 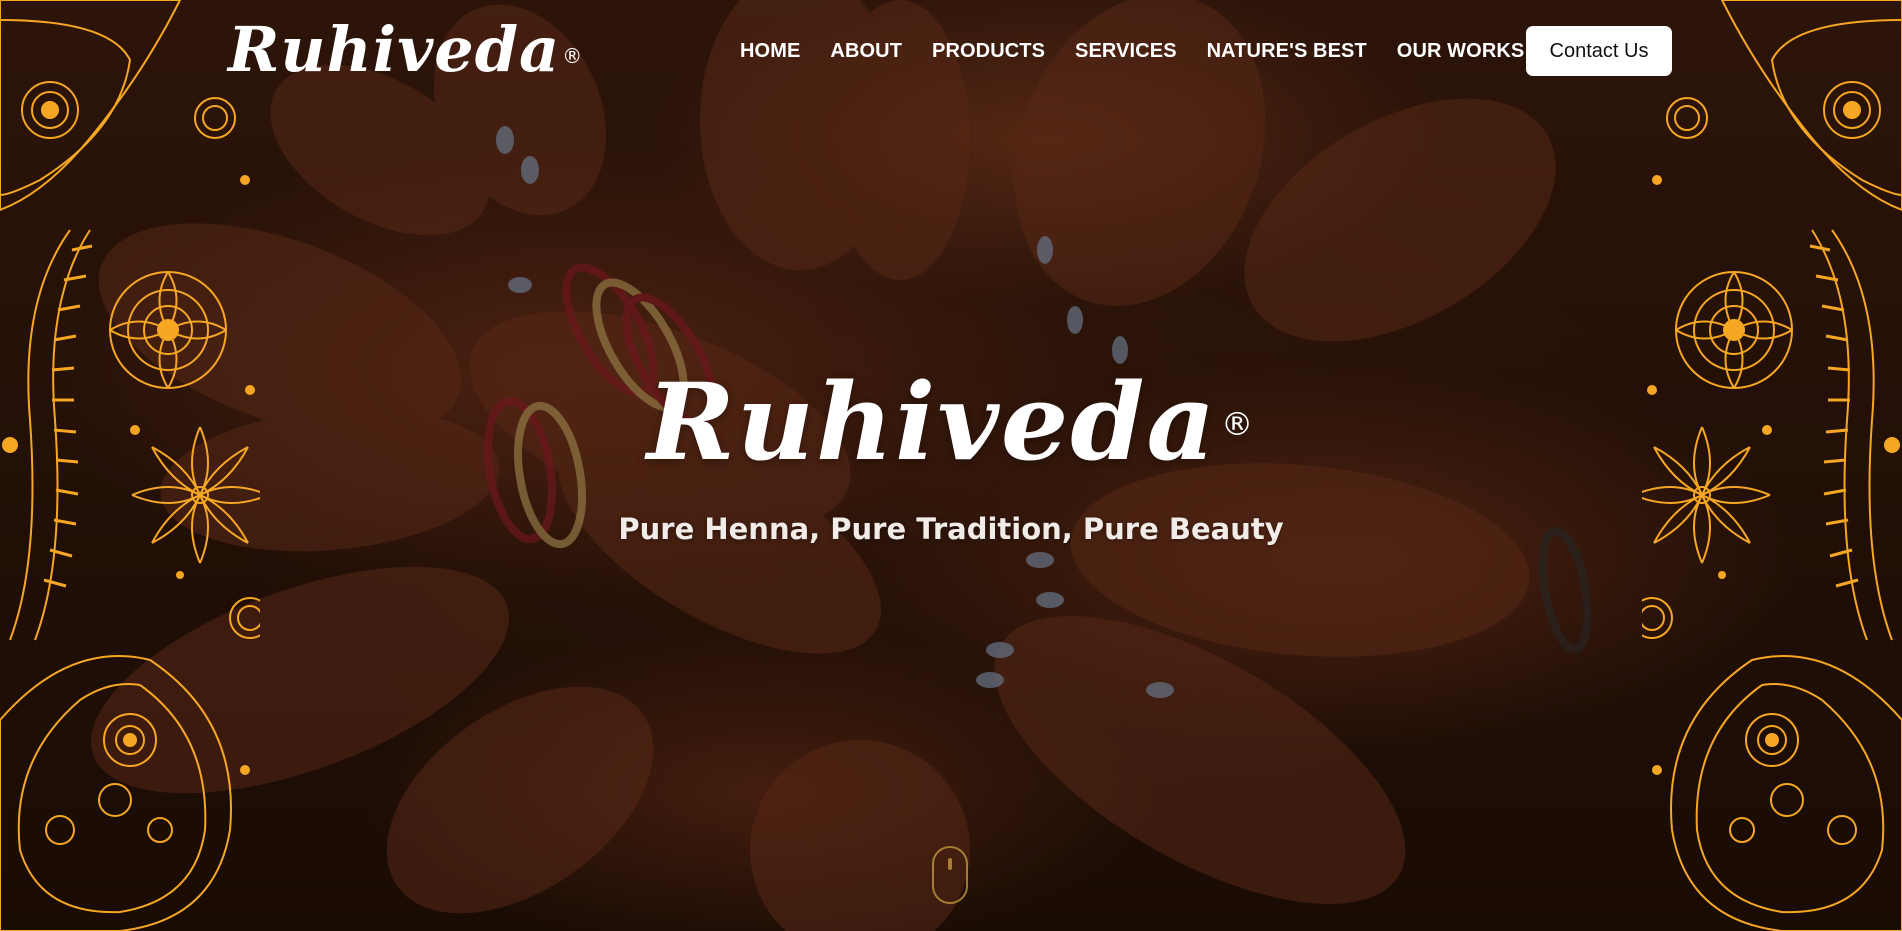 What do you see at coordinates (1287, 51) in the screenshot?
I see `nav-item-natures-best: NATURE'S BEST` at bounding box center [1287, 51].